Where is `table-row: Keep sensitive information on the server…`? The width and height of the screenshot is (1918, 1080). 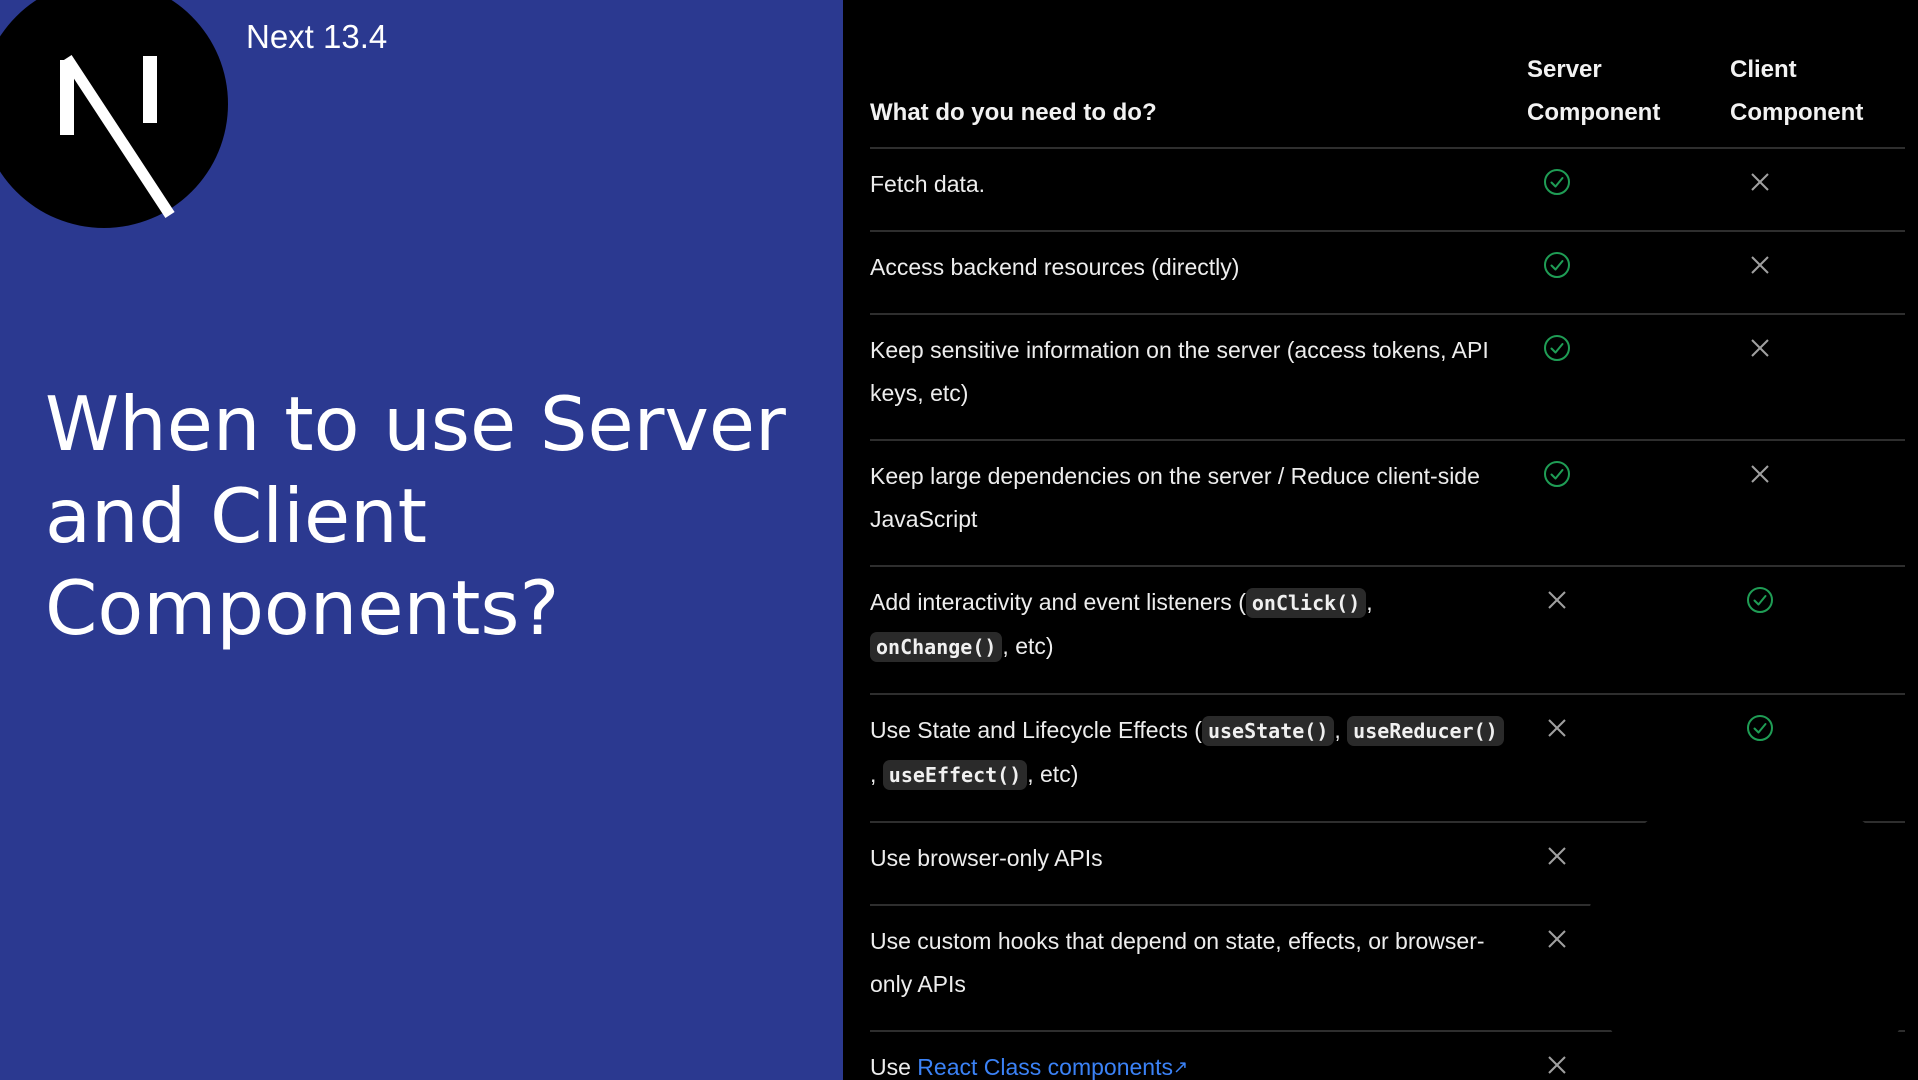
table-row: Keep sensitive information on the server… is located at coordinates (1387, 378).